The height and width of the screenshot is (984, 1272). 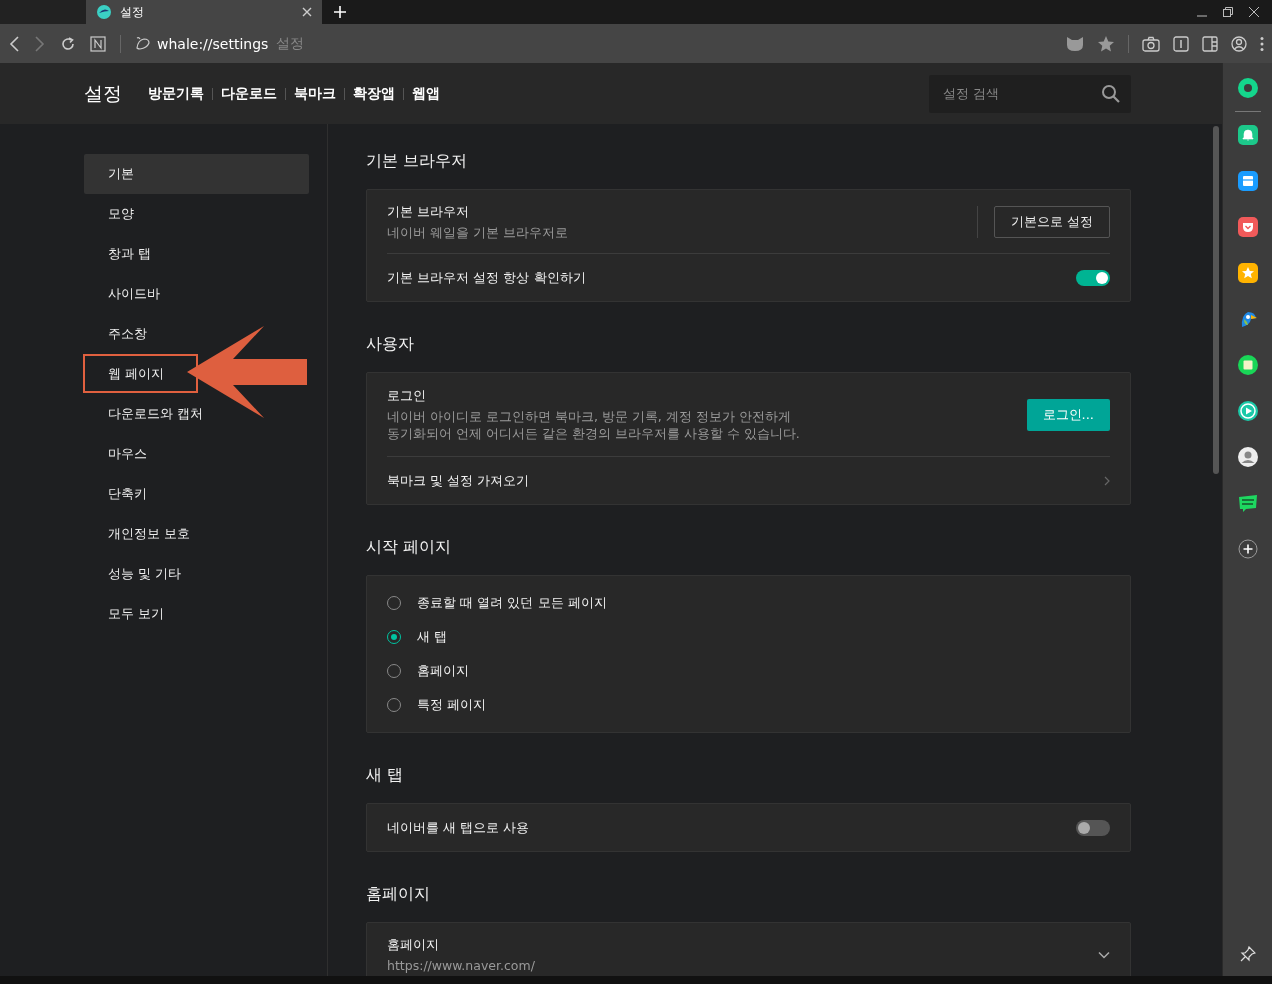 What do you see at coordinates (512, 603) in the screenshot?
I see `radio-label: 종료할 때 열려 있던 모든 페이지` at bounding box center [512, 603].